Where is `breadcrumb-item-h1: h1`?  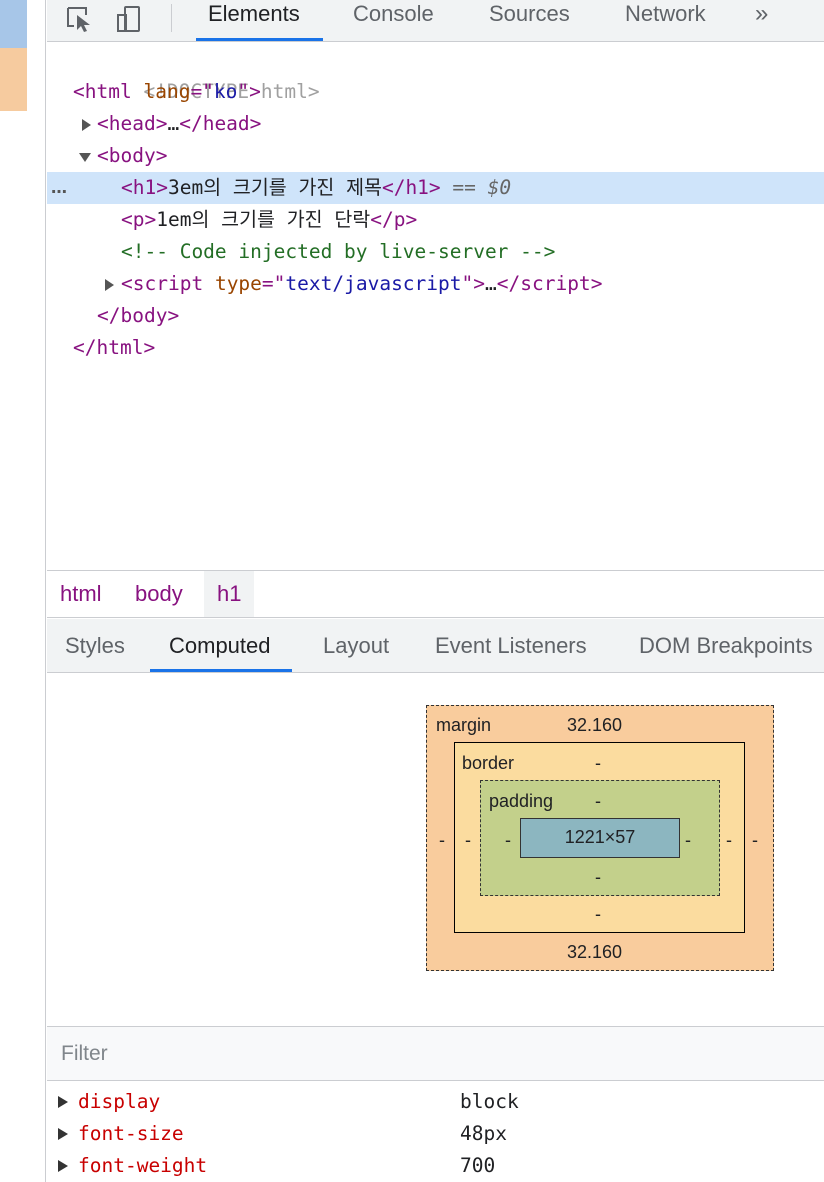
breadcrumb-item-h1: h1 is located at coordinates (229, 594).